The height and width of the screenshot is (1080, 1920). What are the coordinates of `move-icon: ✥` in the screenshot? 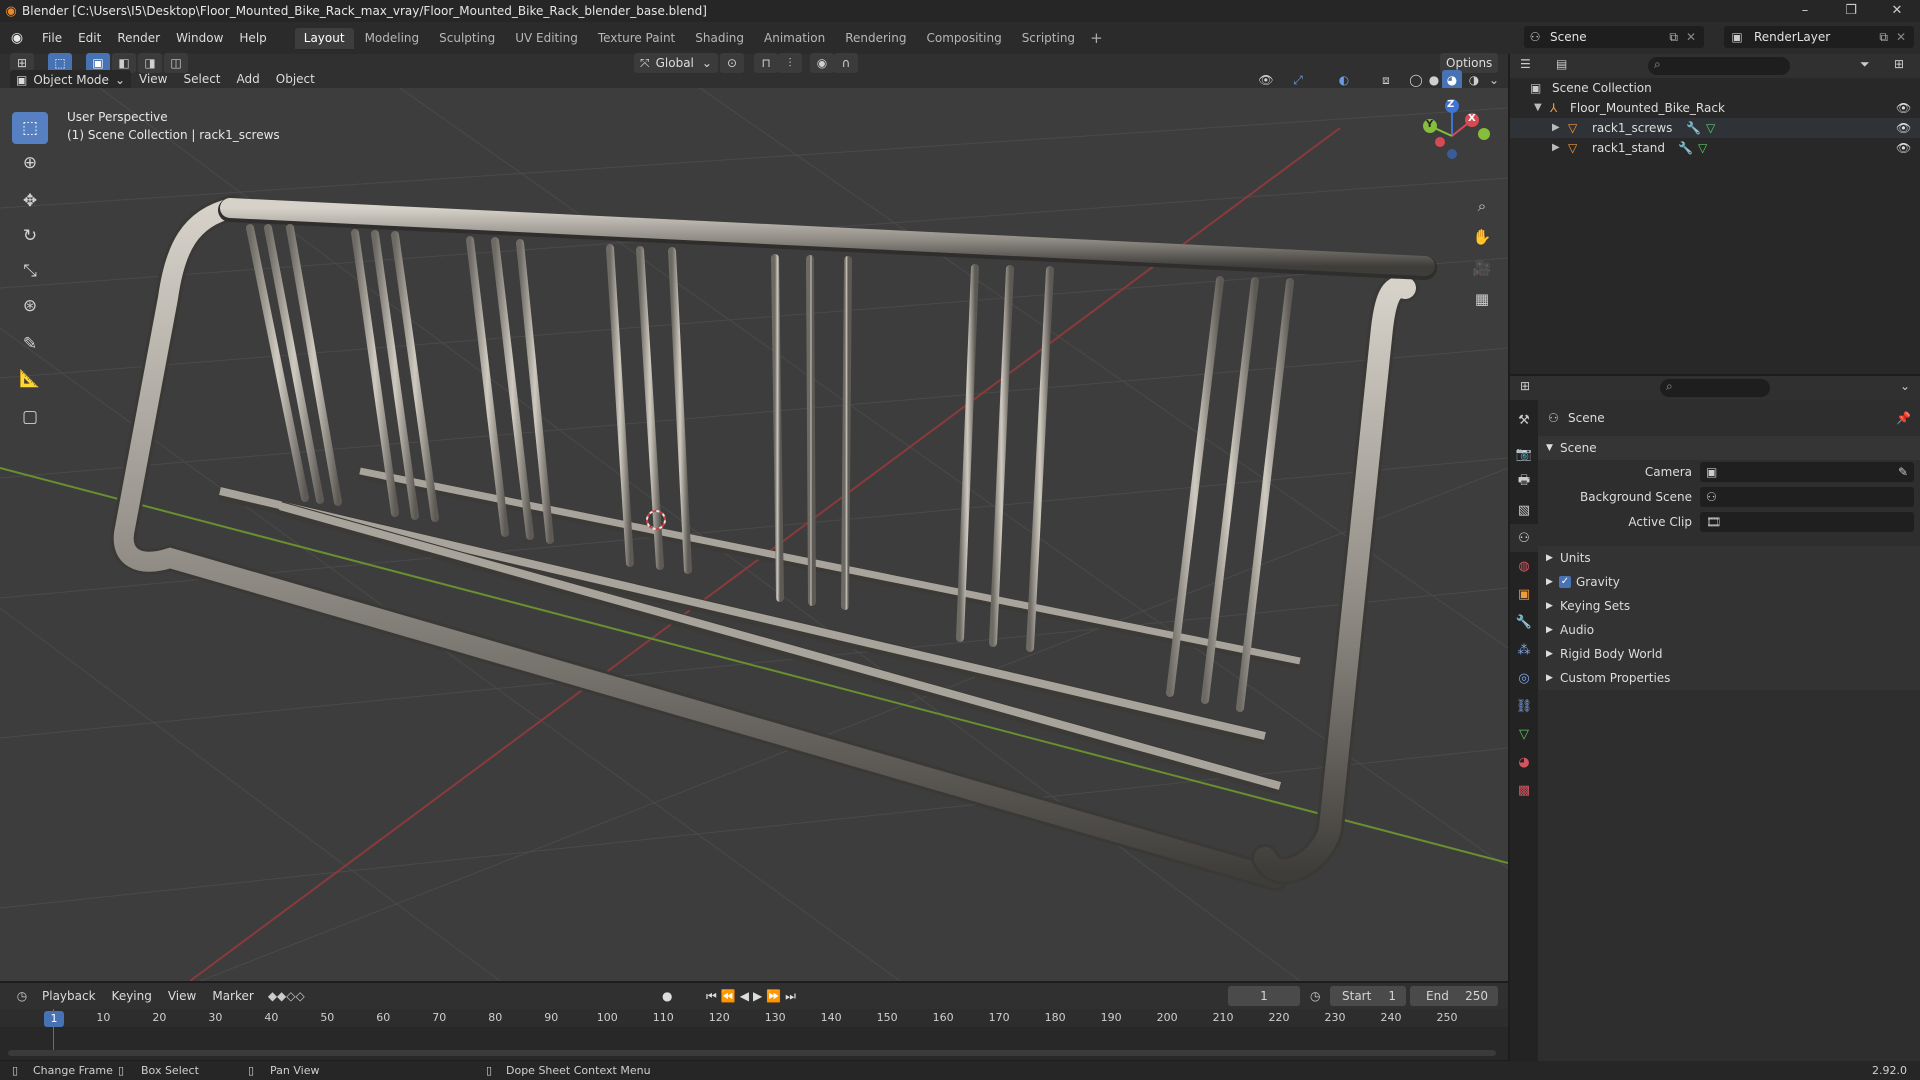 It's located at (30, 201).